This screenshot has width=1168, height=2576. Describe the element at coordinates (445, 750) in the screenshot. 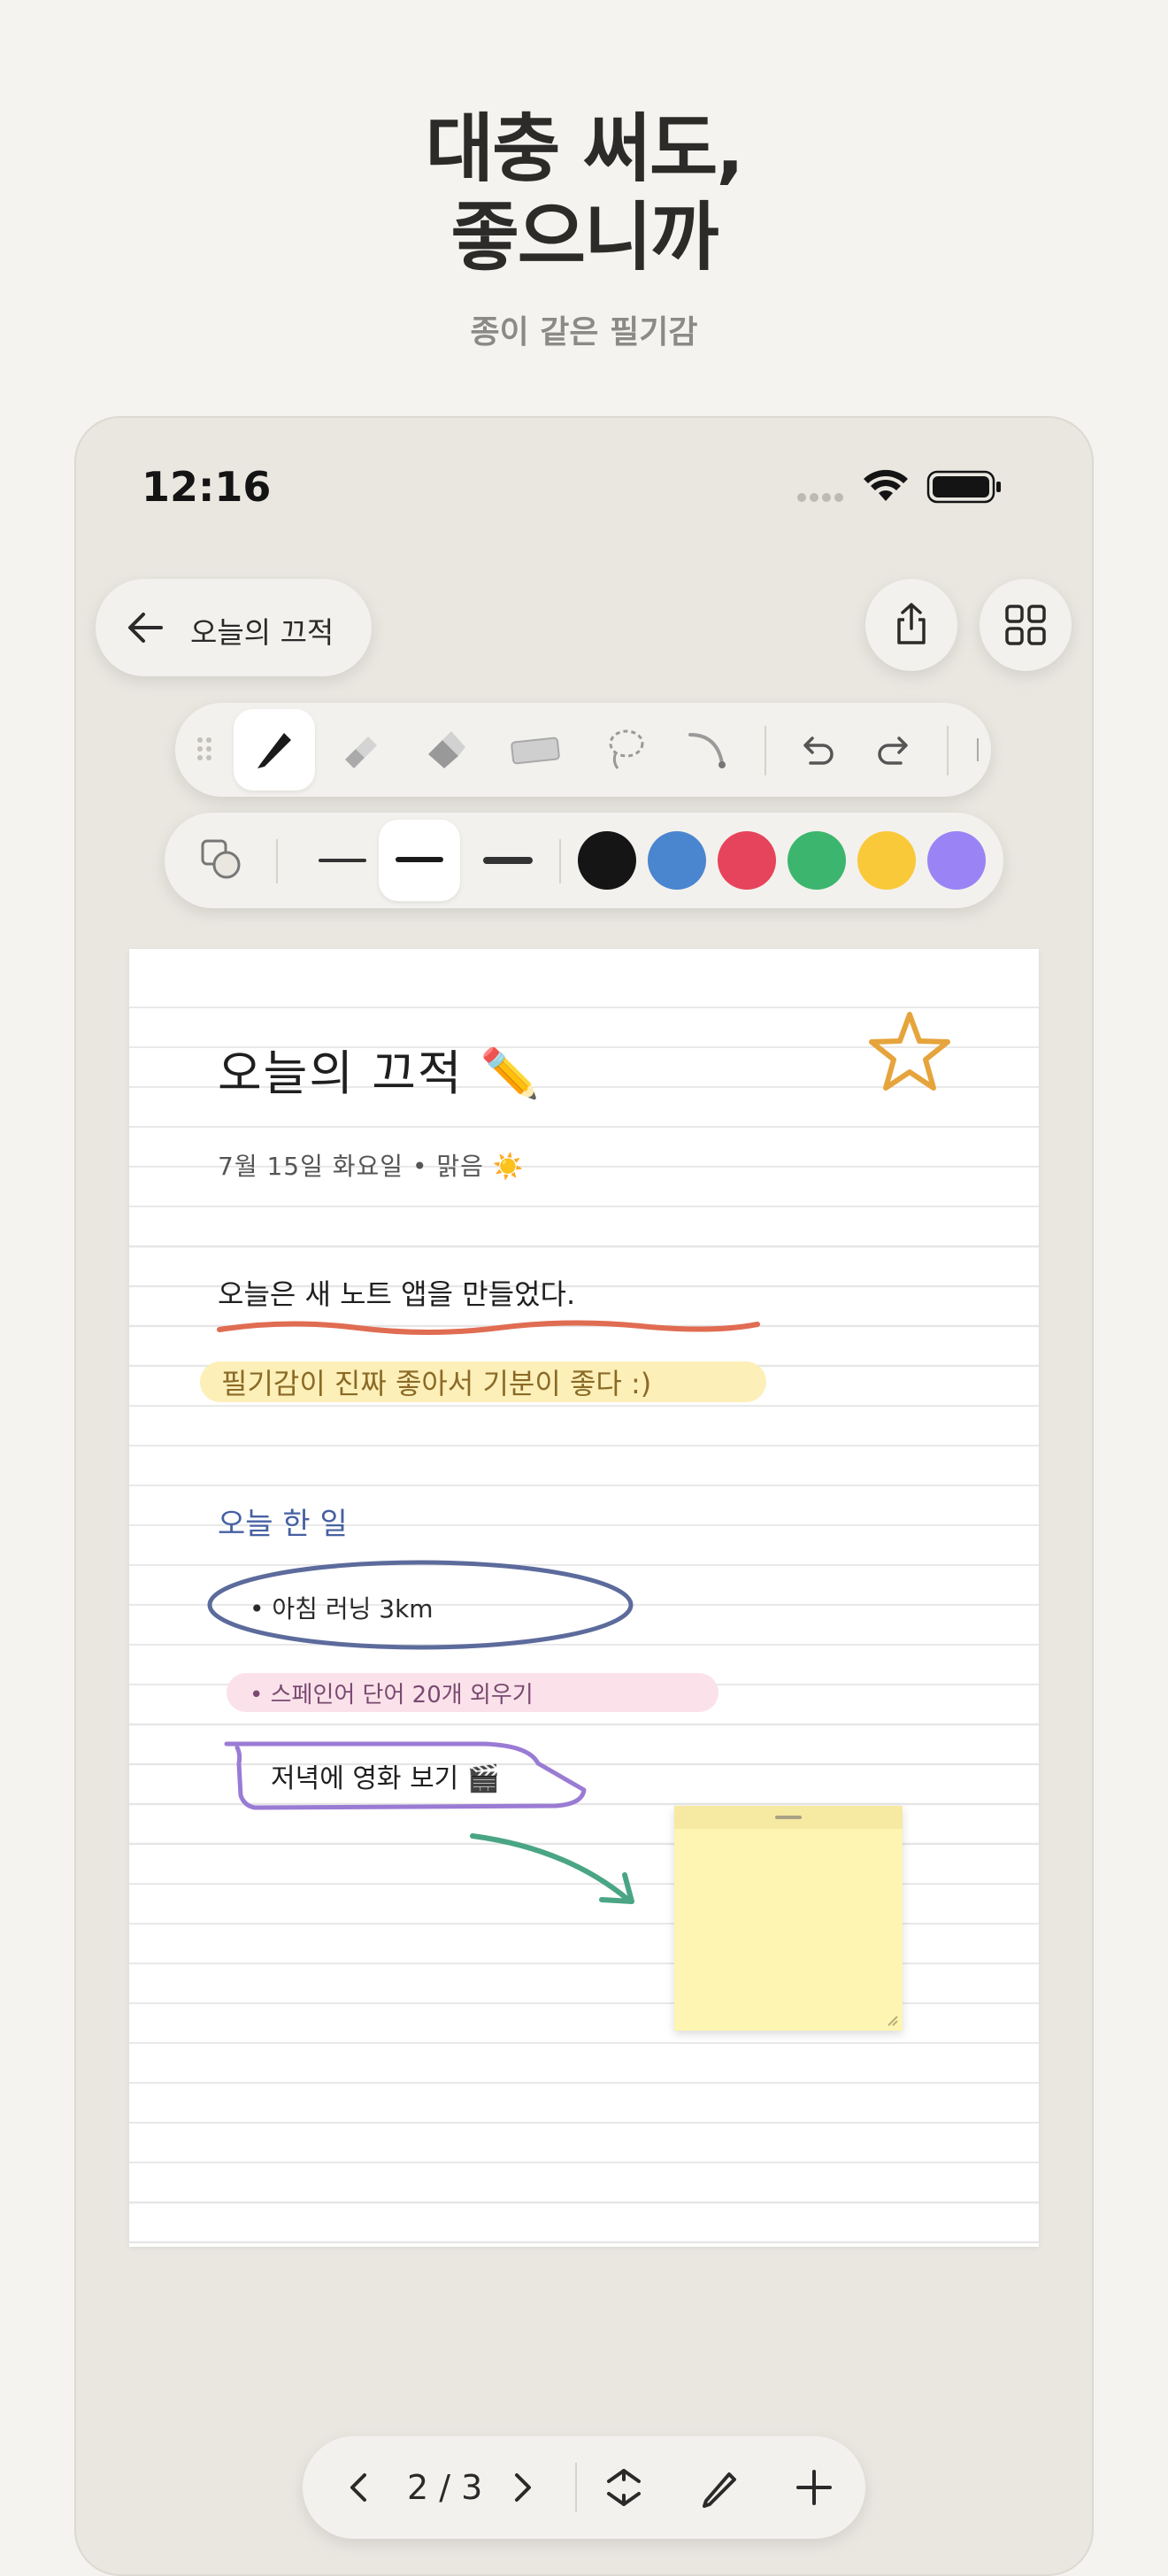

I see `eraser-icon` at that location.